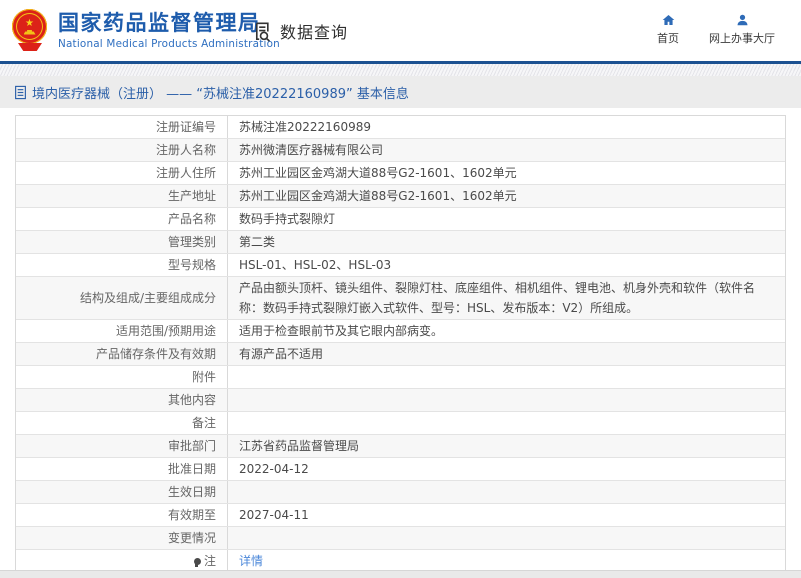 Image resolution: width=801 pixels, height=578 pixels. Describe the element at coordinates (197, 562) in the screenshot. I see `note-icon` at that location.